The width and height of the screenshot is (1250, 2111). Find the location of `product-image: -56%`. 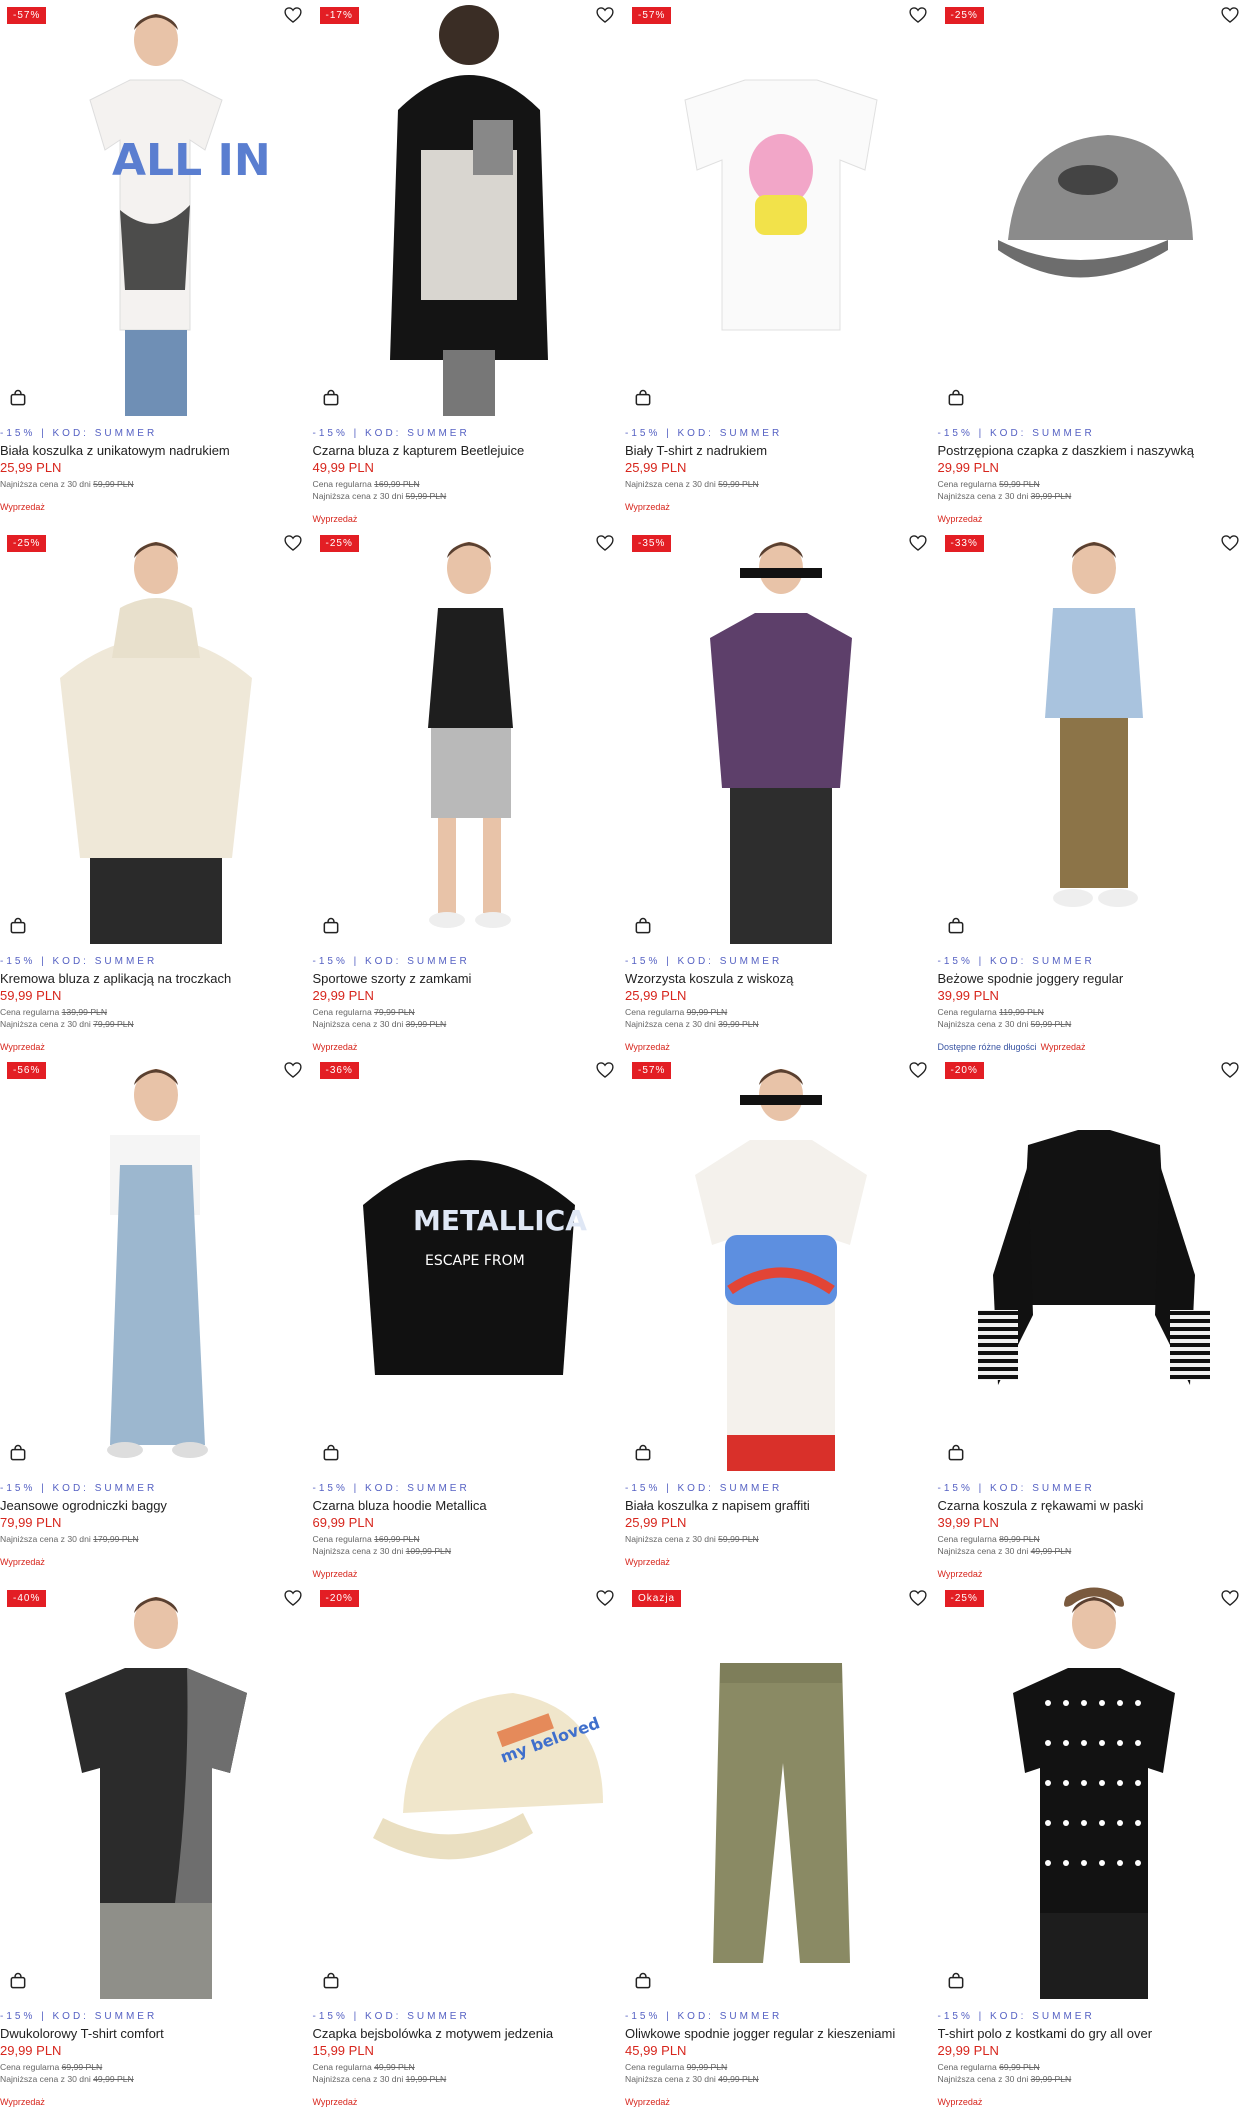

product-image: -56% is located at coordinates (156, 1263).